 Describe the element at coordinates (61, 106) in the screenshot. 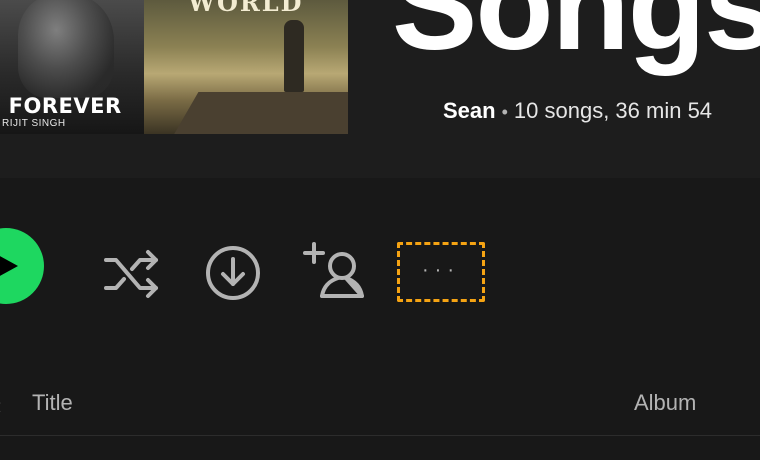

I see `cover-title: E FOREVER` at that location.